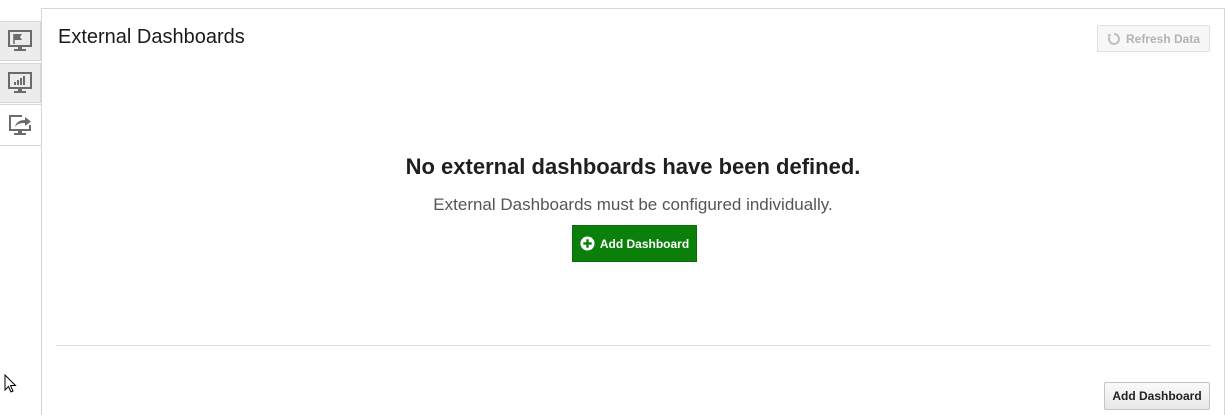 The height and width of the screenshot is (415, 1226). What do you see at coordinates (644, 243) in the screenshot?
I see `add-dashboard-primary-label: Add Dashboard` at bounding box center [644, 243].